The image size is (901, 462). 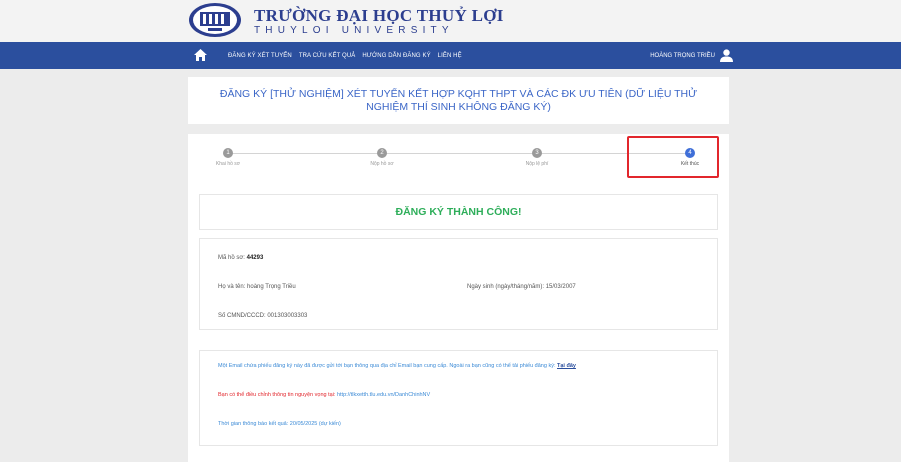 I want to click on university-logo-icon, so click(x=215, y=20).